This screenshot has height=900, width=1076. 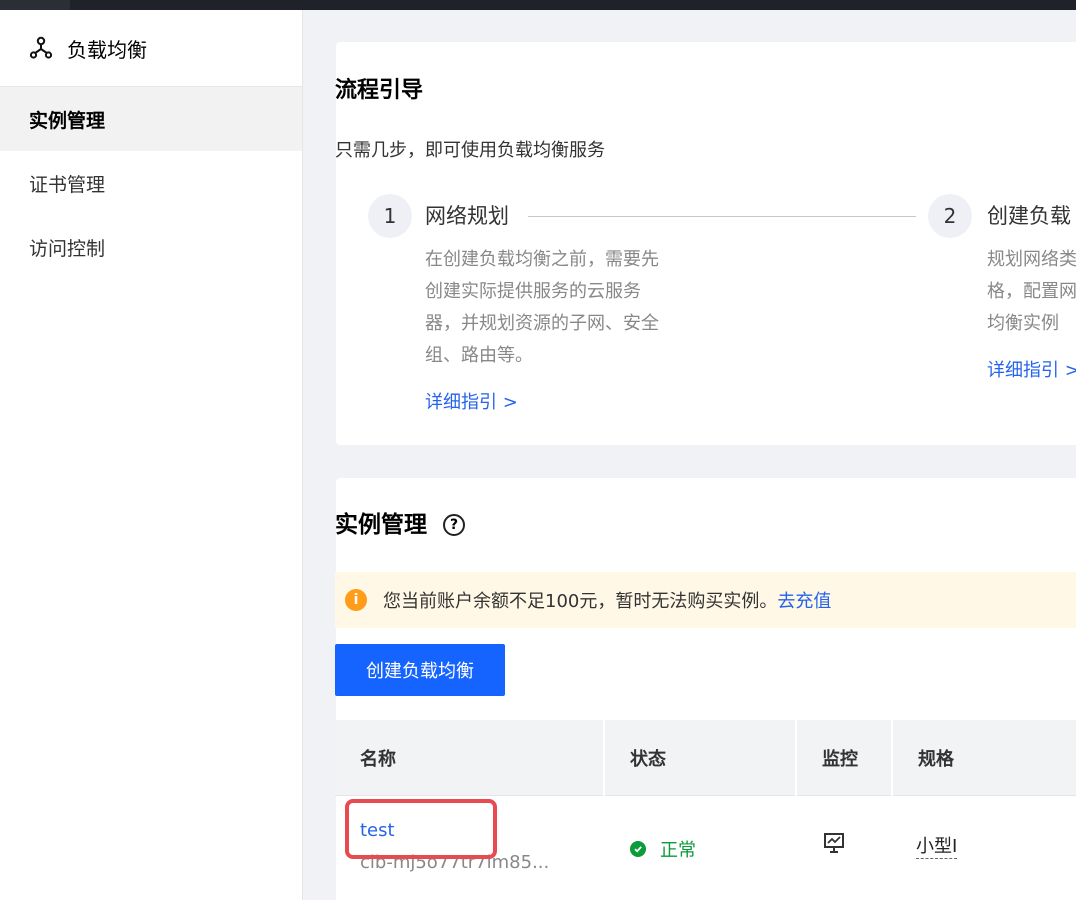 I want to click on alert-text: 您当前账户余额不足100元，暂时无法购买实例。, so click(x=580, y=601).